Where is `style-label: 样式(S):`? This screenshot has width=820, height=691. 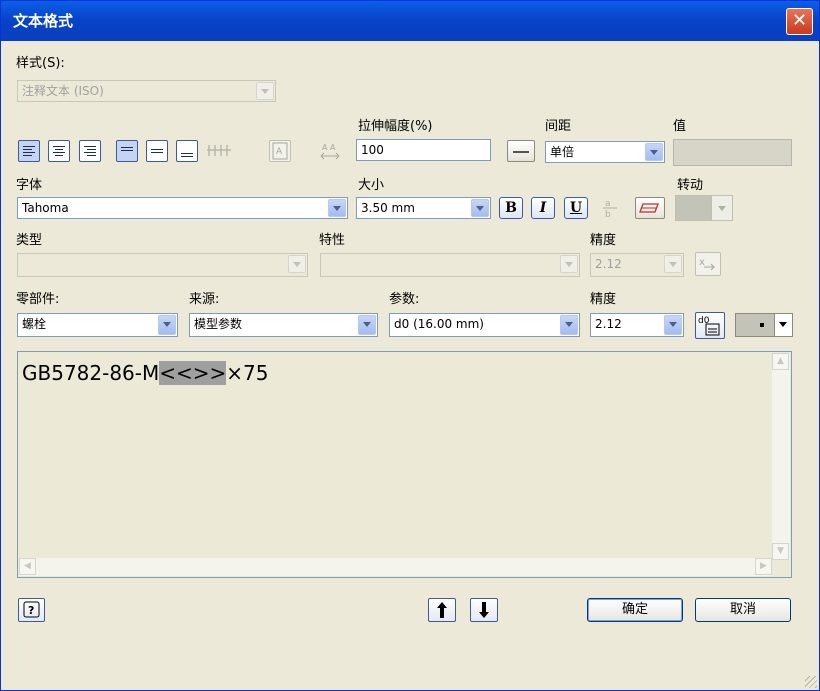
style-label: 样式(S): is located at coordinates (40, 63).